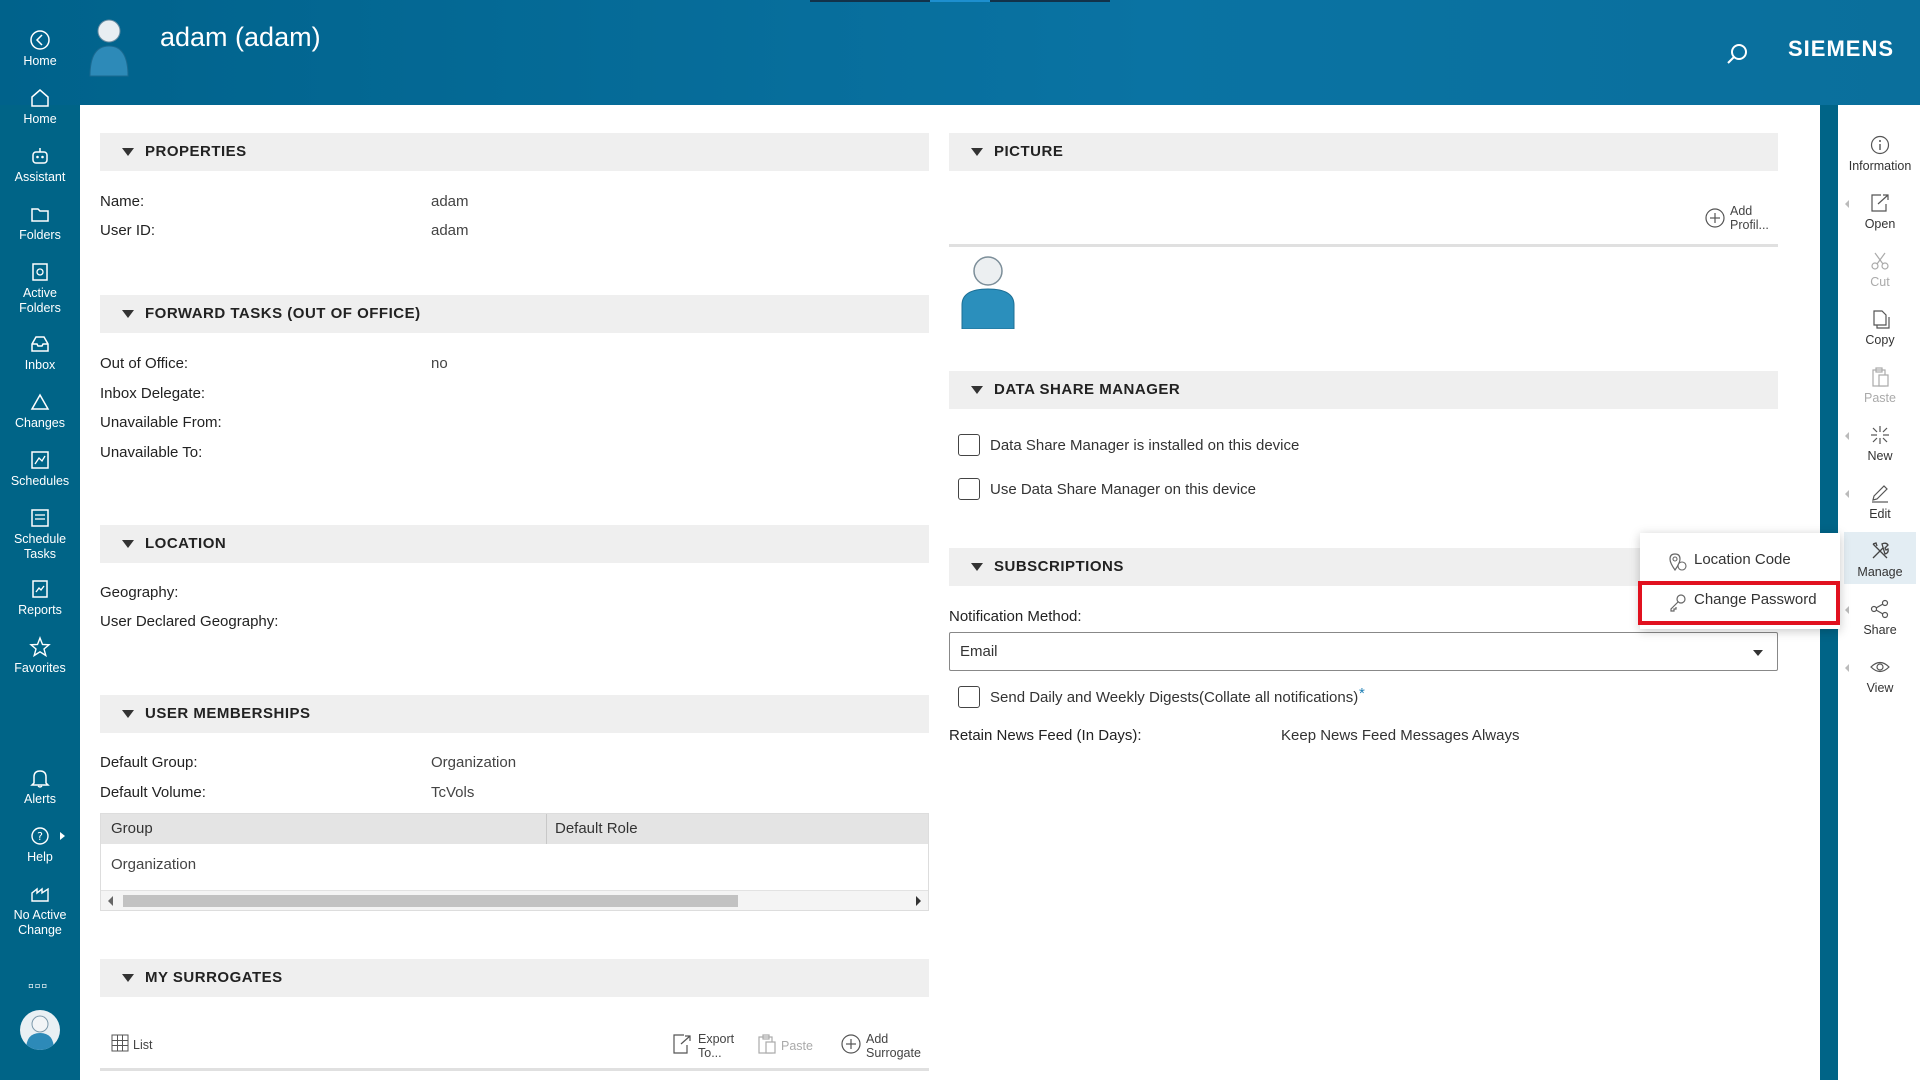  What do you see at coordinates (797, 1046) in the screenshot?
I see `paste-label: Paste` at bounding box center [797, 1046].